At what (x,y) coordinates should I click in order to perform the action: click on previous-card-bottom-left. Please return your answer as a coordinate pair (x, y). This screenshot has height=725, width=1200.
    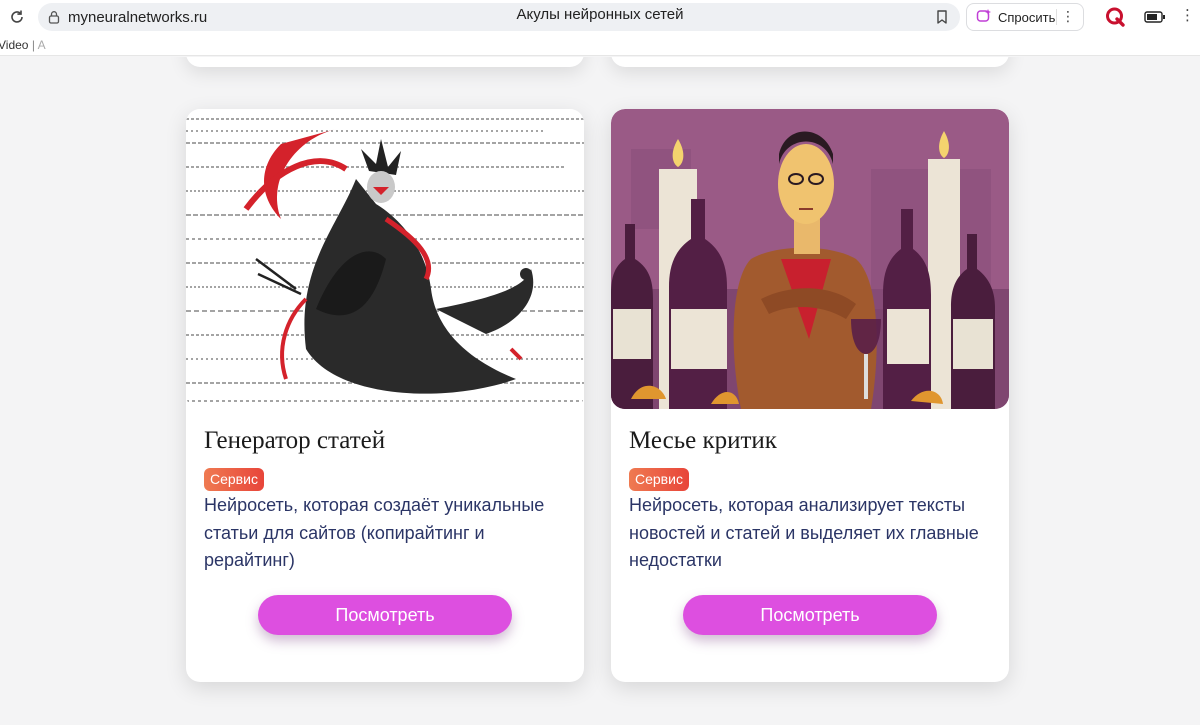
    Looking at the image, I should click on (385, 62).